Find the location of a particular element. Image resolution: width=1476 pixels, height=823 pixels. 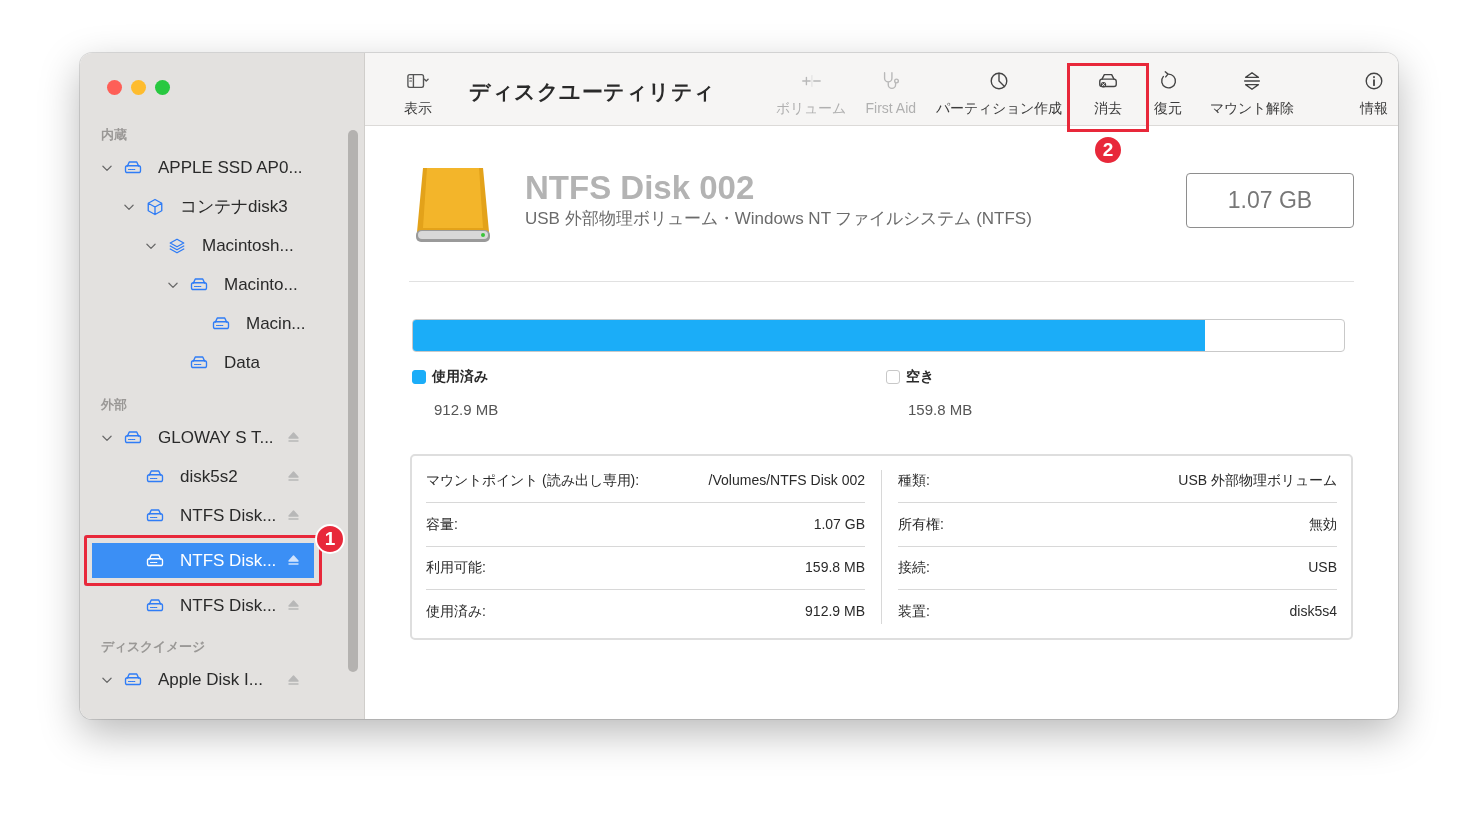

size-box: 1.07 GB is located at coordinates (1270, 200).